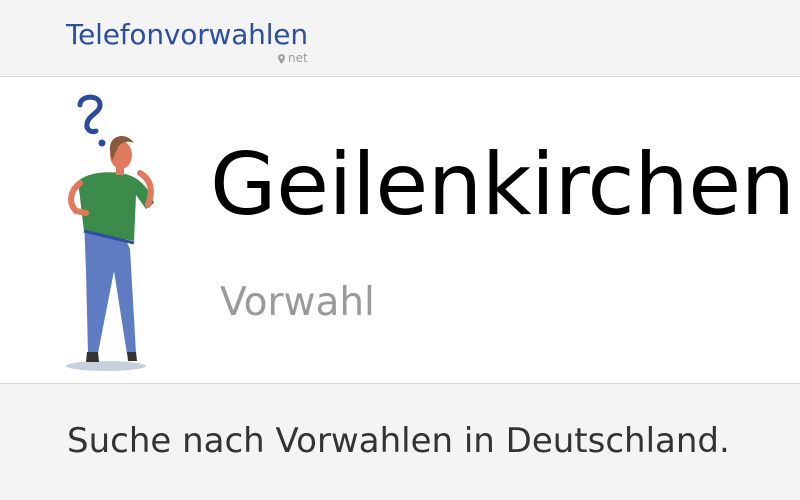 The width and height of the screenshot is (800, 500). What do you see at coordinates (187, 34) in the screenshot?
I see `site-logo-text: Telefonvorwahlen` at bounding box center [187, 34].